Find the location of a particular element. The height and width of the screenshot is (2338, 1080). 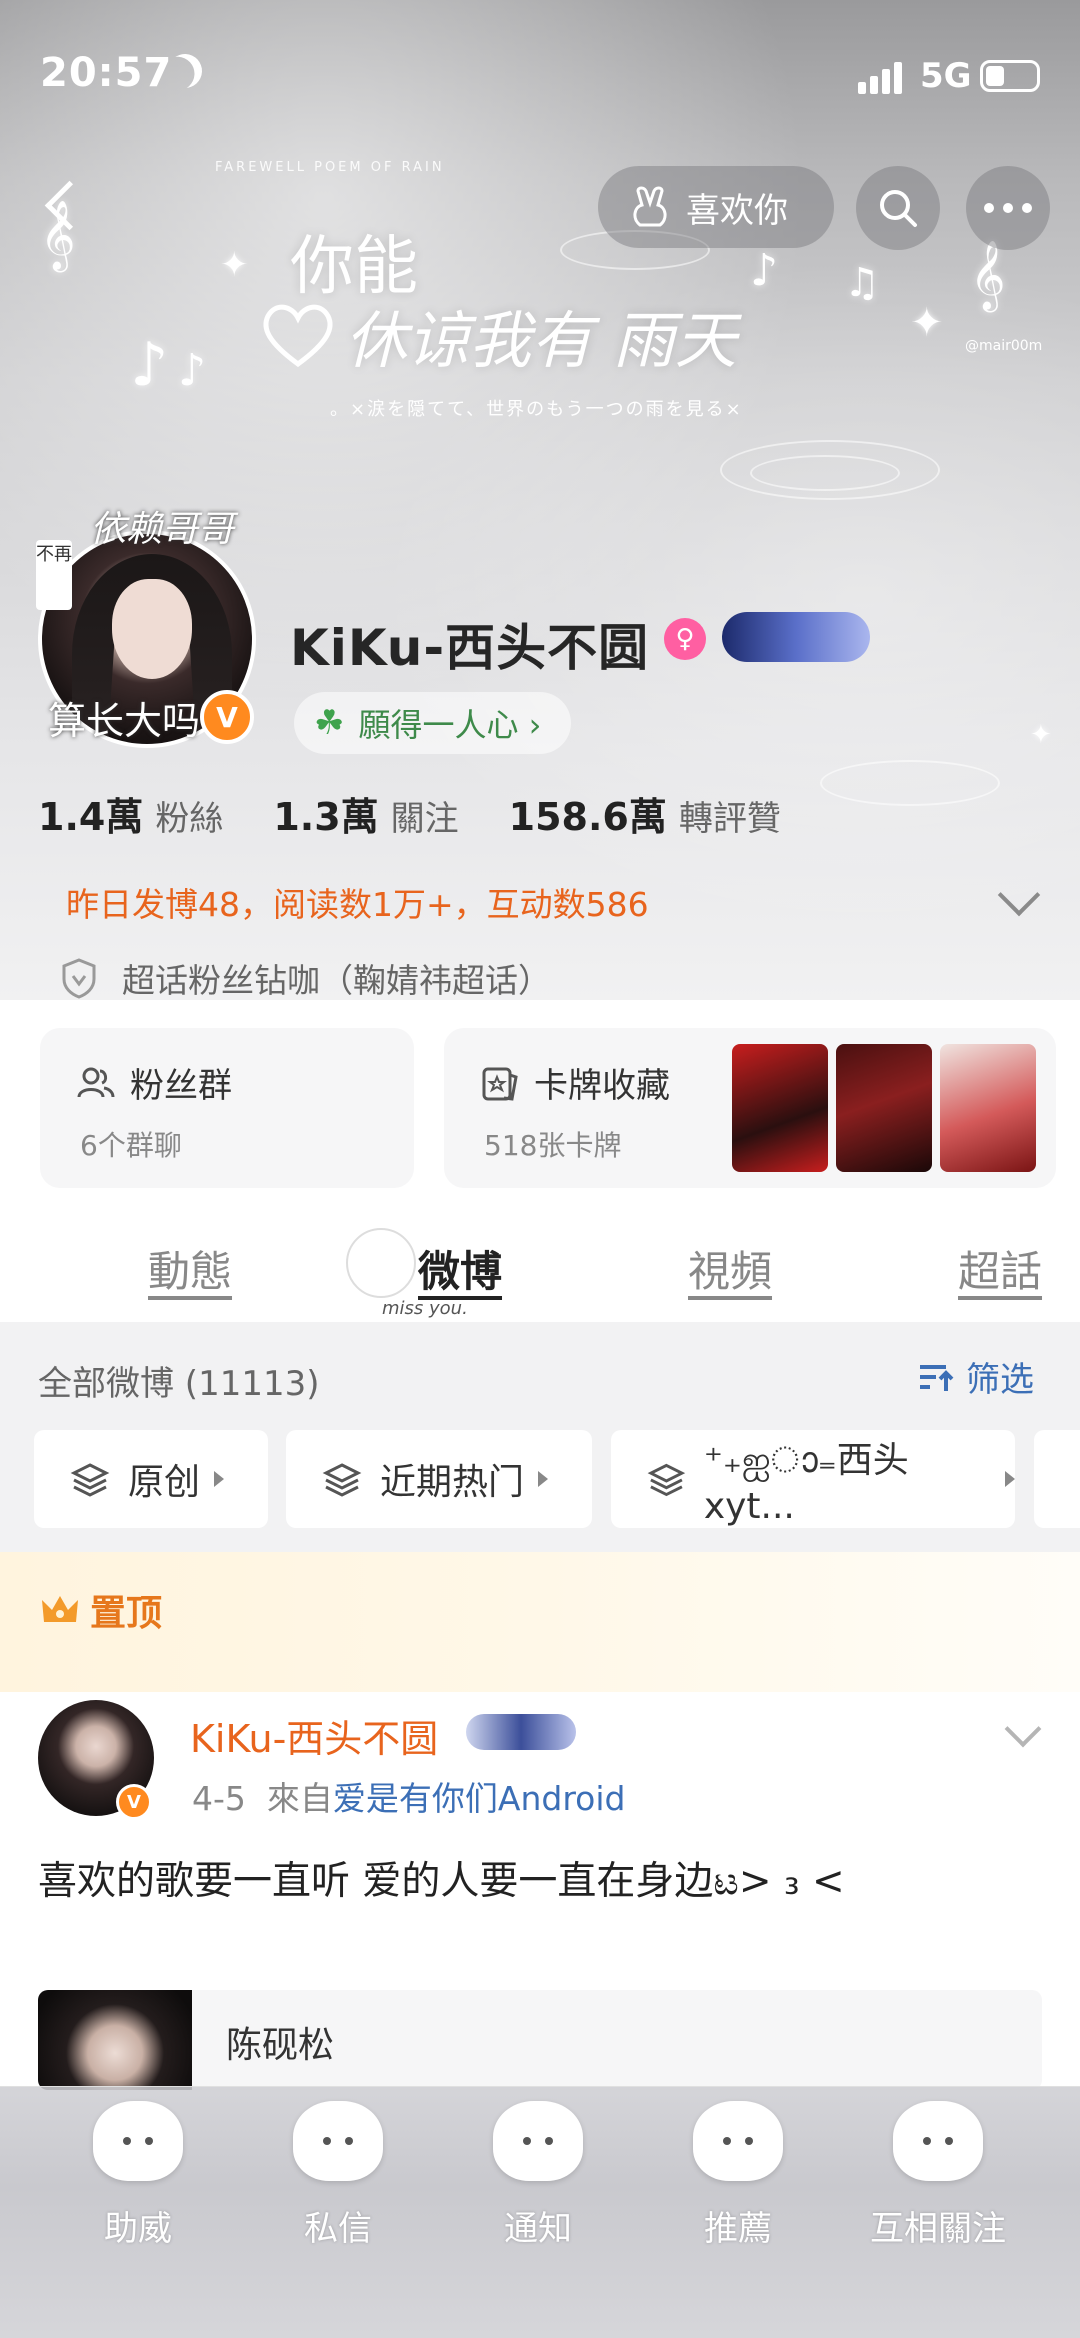

tab-super-topic: 超話 is located at coordinates (1000, 1268).